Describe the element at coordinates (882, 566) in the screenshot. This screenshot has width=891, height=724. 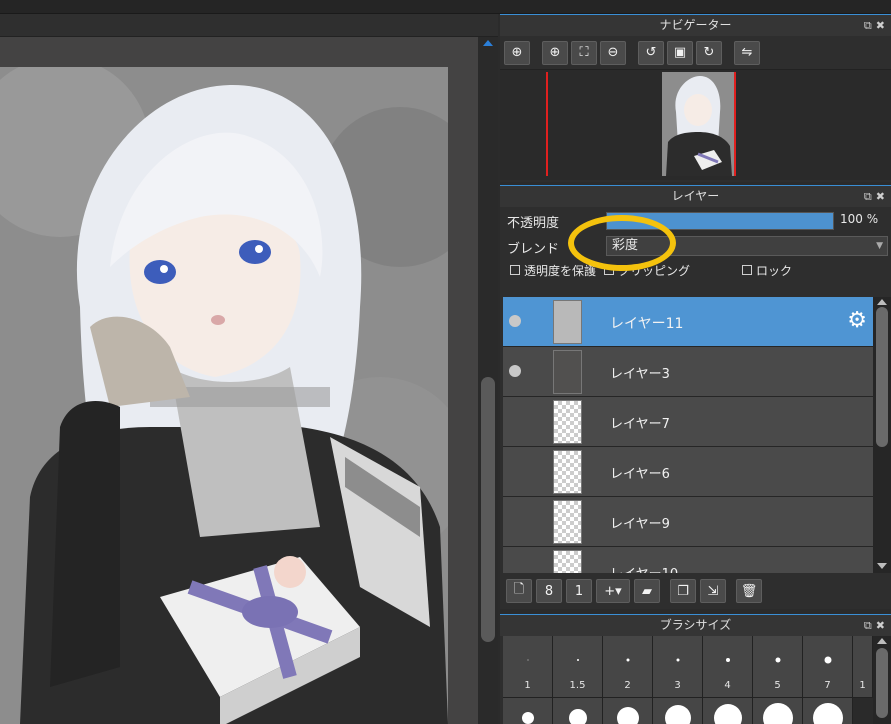
I see `scroll-down-arrow-icon` at that location.